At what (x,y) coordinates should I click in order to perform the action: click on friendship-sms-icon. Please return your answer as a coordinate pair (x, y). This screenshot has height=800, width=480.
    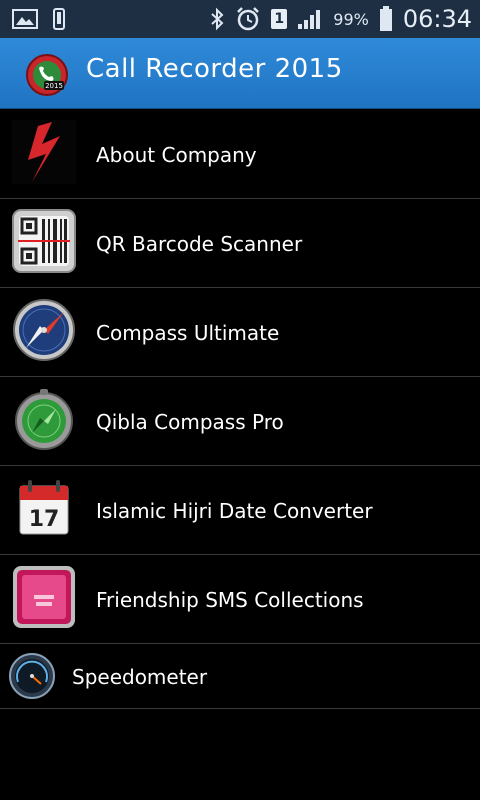
    Looking at the image, I should click on (44, 597).